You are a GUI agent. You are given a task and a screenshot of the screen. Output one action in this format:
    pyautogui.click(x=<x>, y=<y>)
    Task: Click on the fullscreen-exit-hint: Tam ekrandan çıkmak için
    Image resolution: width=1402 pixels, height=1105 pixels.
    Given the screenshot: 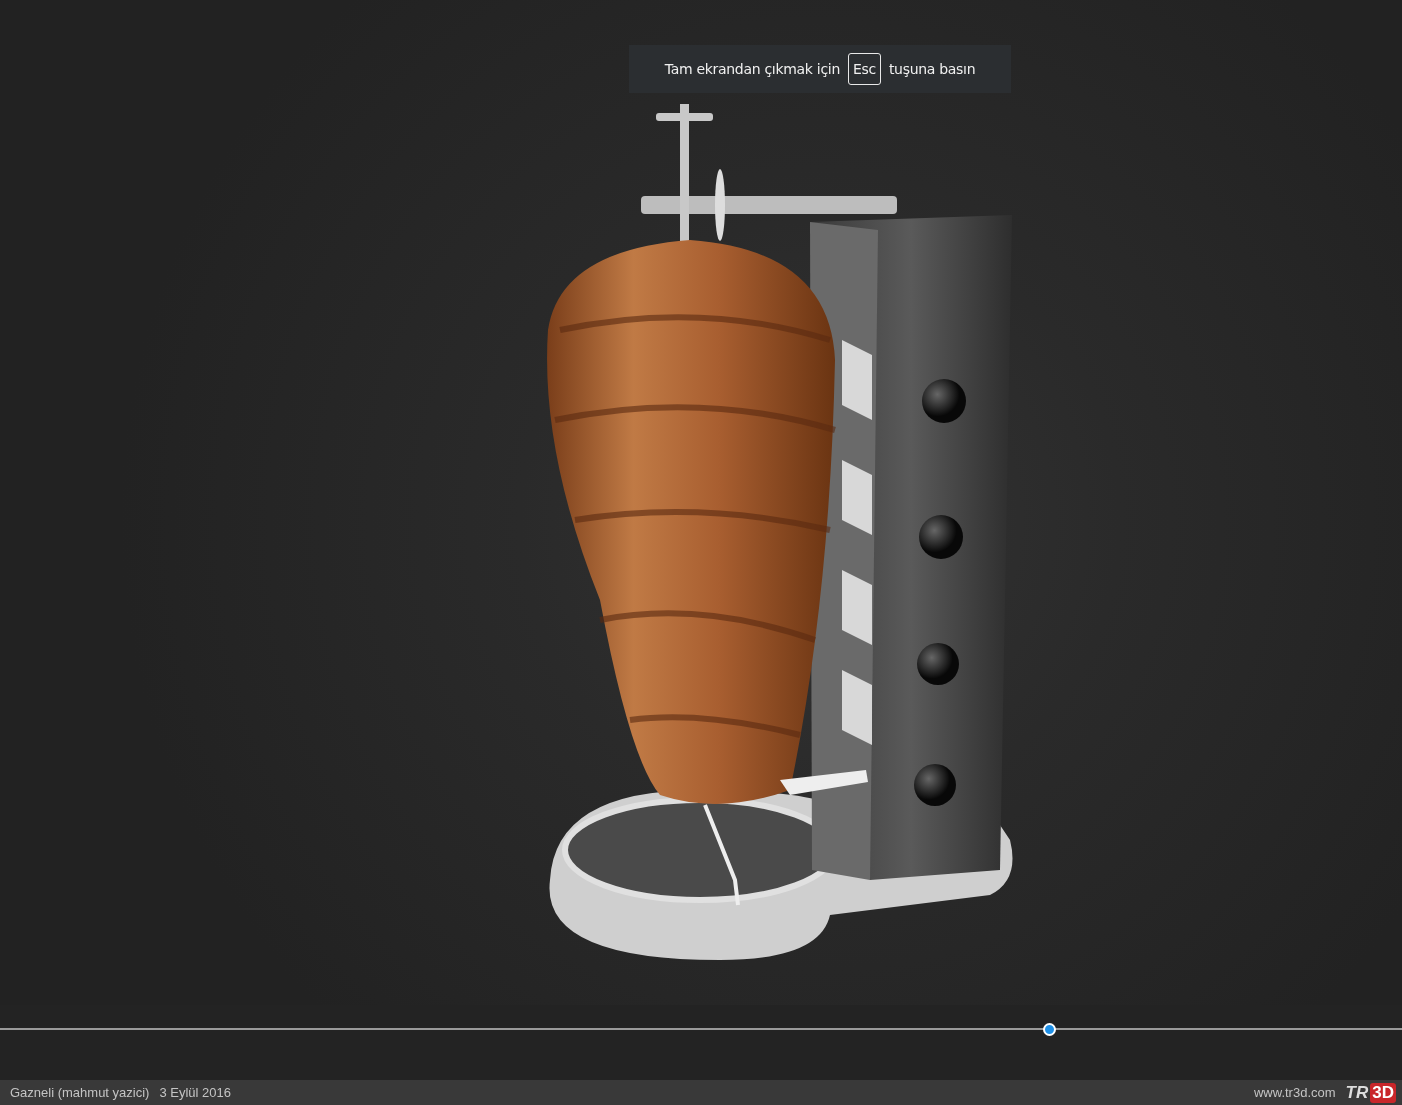 What is the action you would take?
    pyautogui.click(x=752, y=69)
    